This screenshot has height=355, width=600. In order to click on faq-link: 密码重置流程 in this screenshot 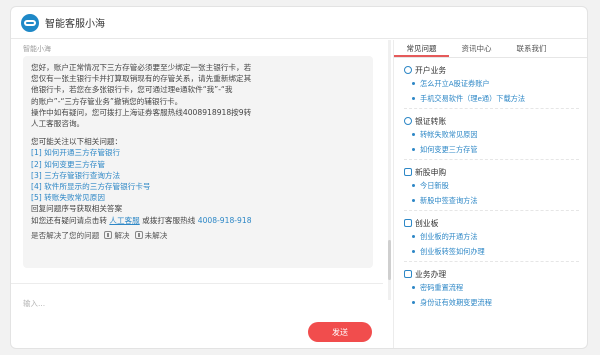, I will do `click(495, 287)`.